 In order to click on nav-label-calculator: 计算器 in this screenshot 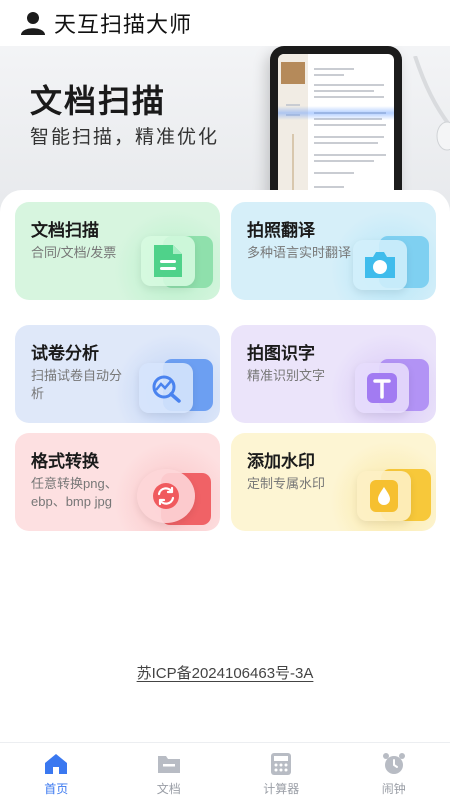, I will do `click(281, 789)`.